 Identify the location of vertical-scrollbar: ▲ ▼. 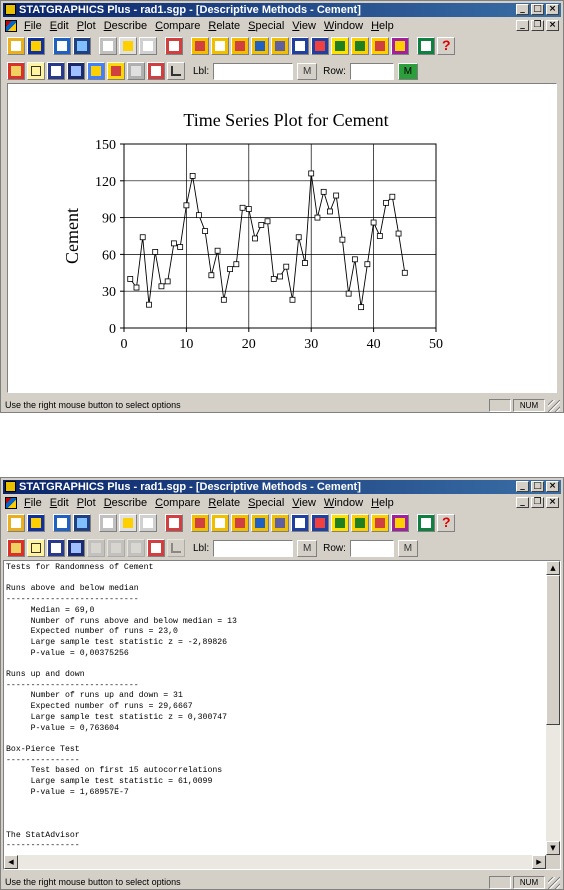
(553, 708).